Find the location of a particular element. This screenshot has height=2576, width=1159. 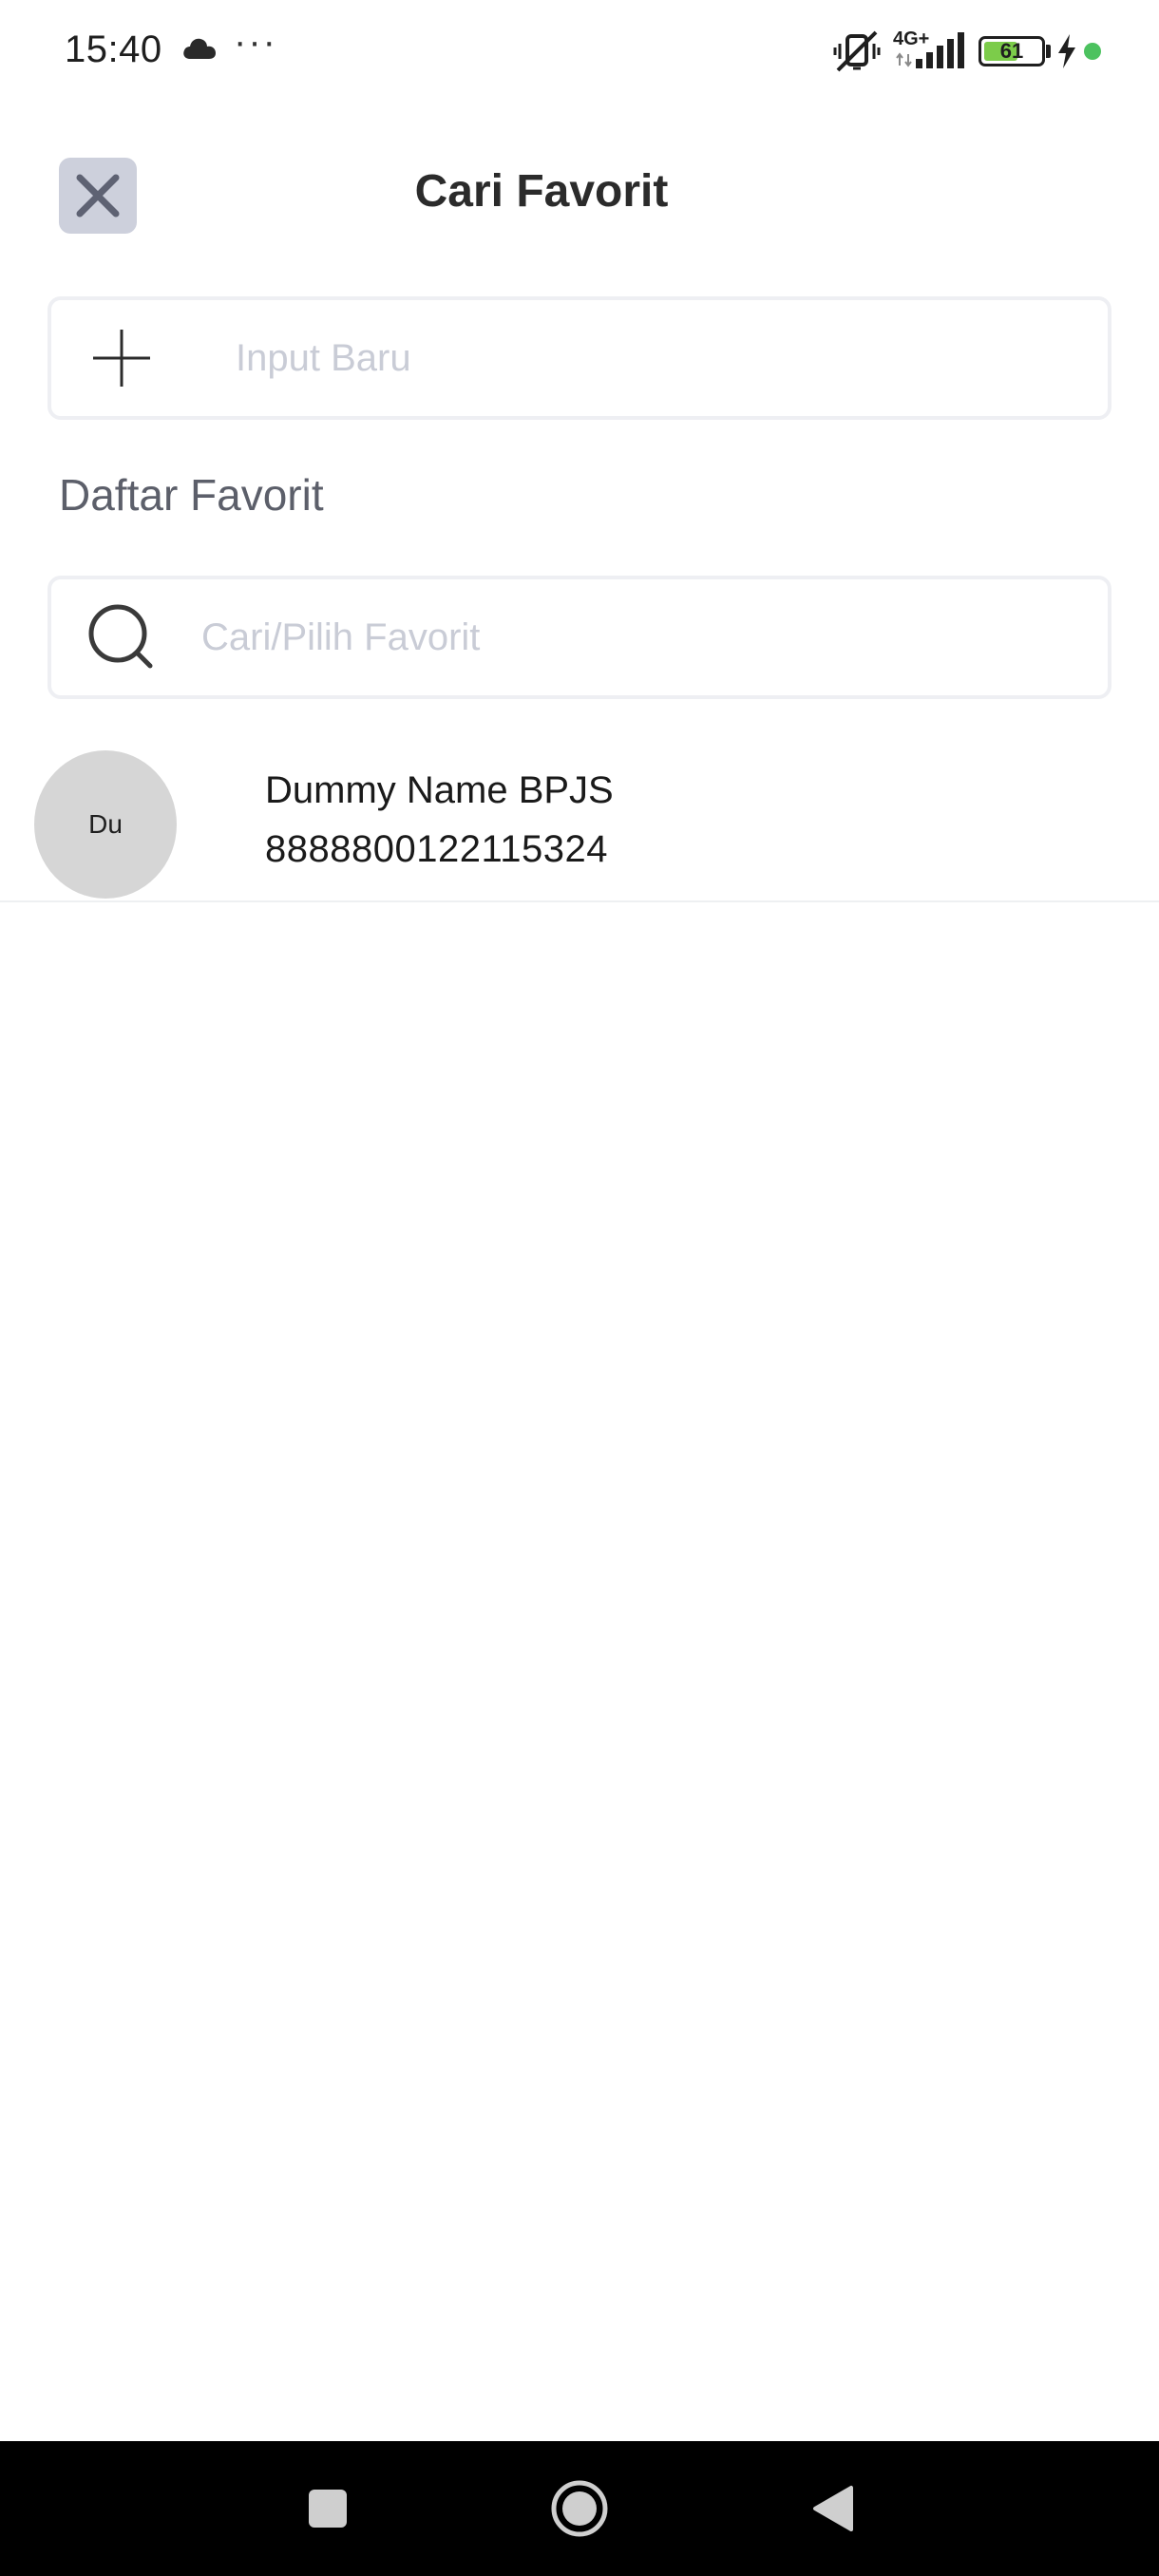

favorite-list-item: Du Dummy Name BPJS 8888800122115324 is located at coordinates (579, 821).